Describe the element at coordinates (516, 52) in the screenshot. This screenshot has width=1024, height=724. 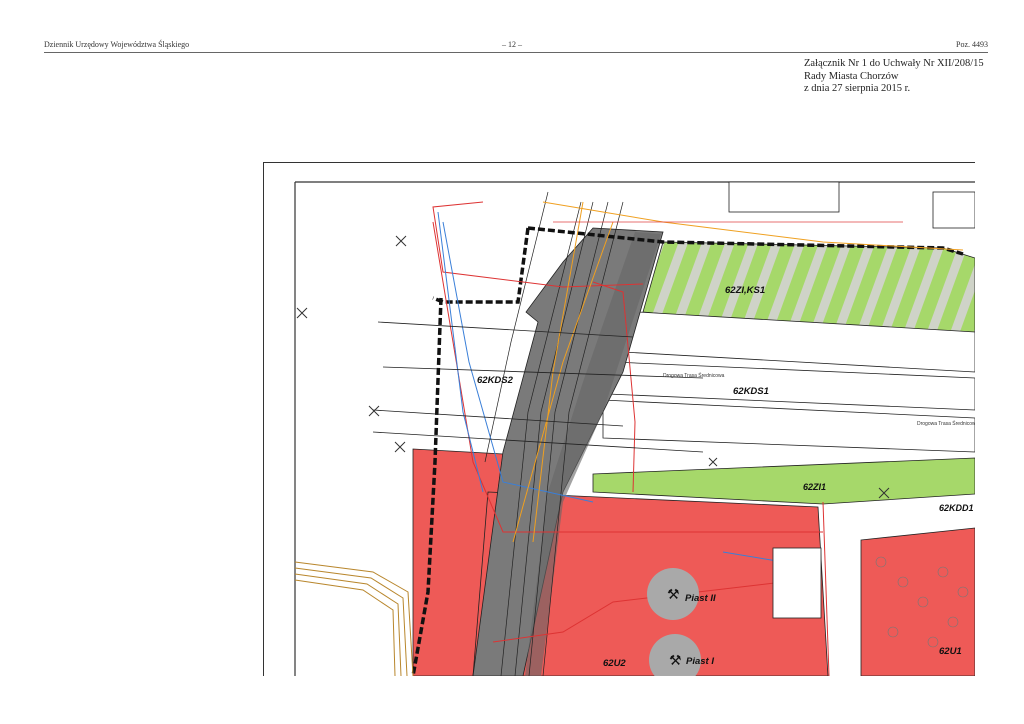
I see `header-rule` at that location.